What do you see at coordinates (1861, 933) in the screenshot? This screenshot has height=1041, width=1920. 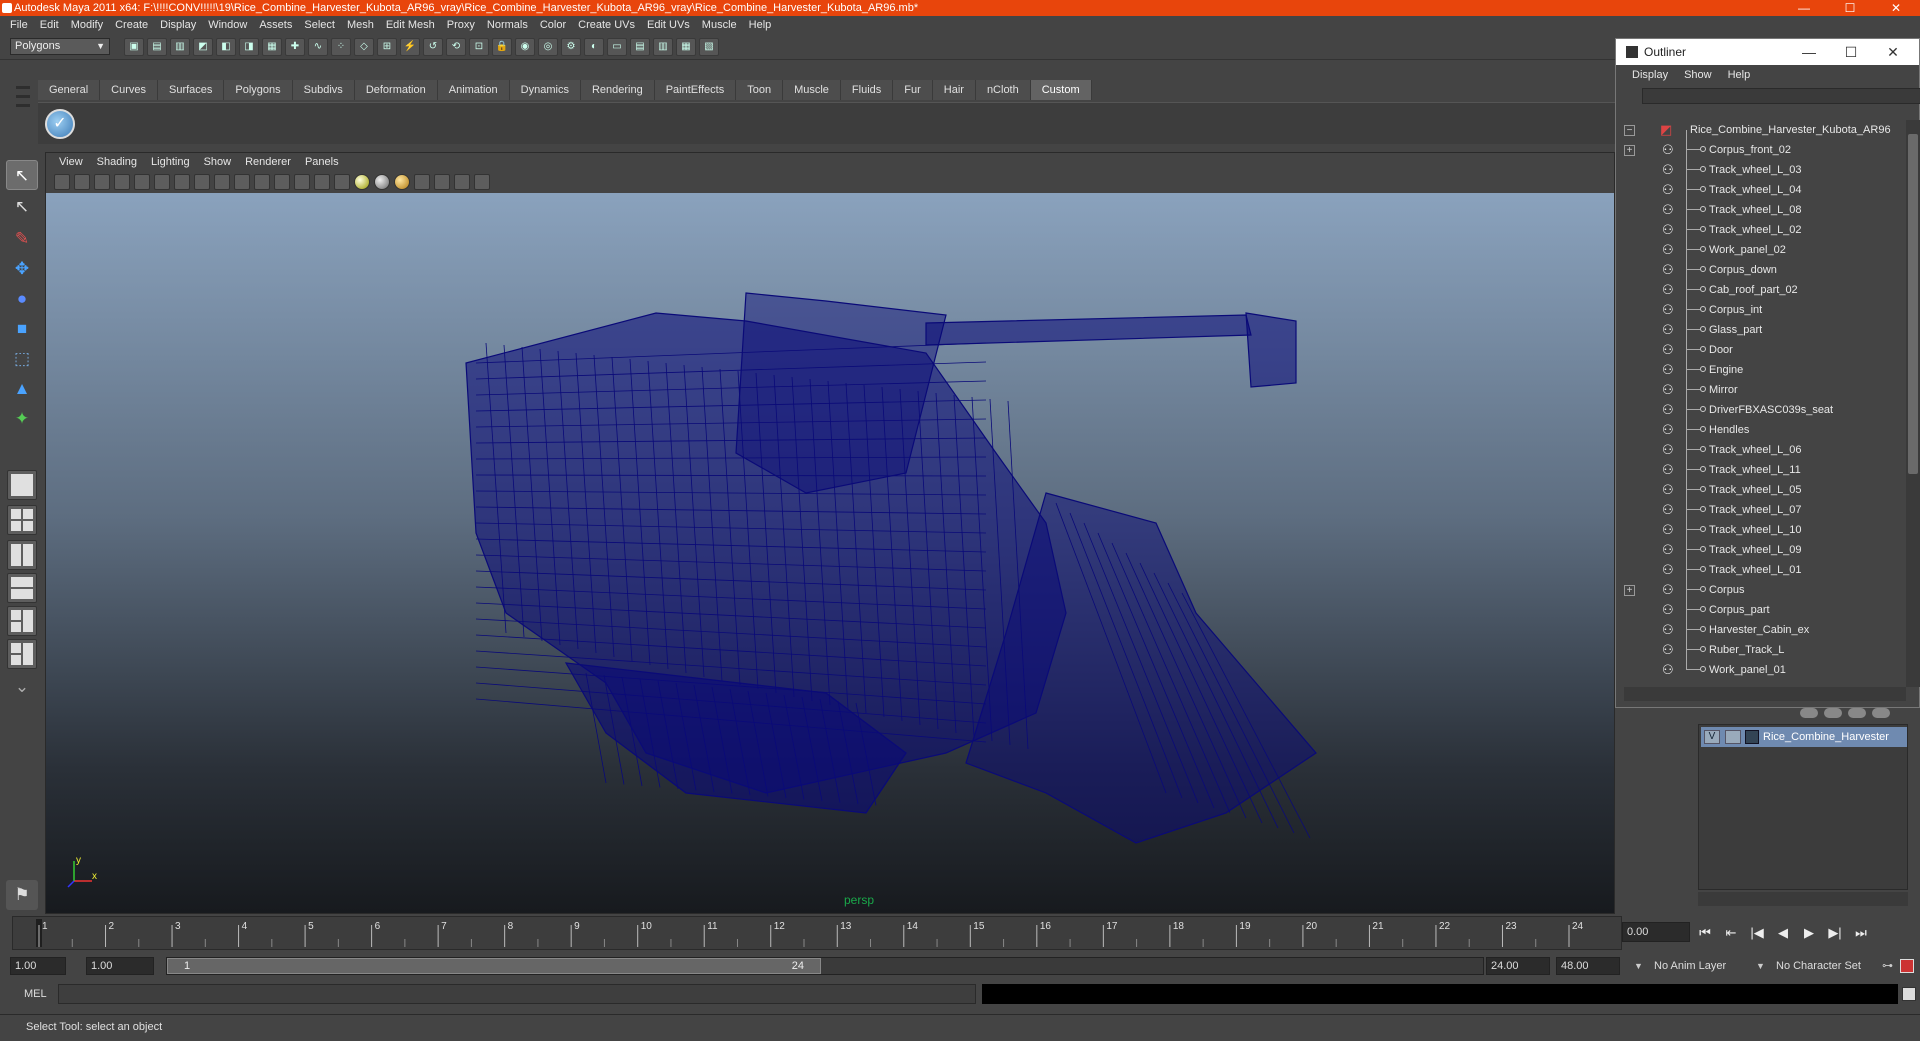 I see `go-to-end-icon: ⏭` at bounding box center [1861, 933].